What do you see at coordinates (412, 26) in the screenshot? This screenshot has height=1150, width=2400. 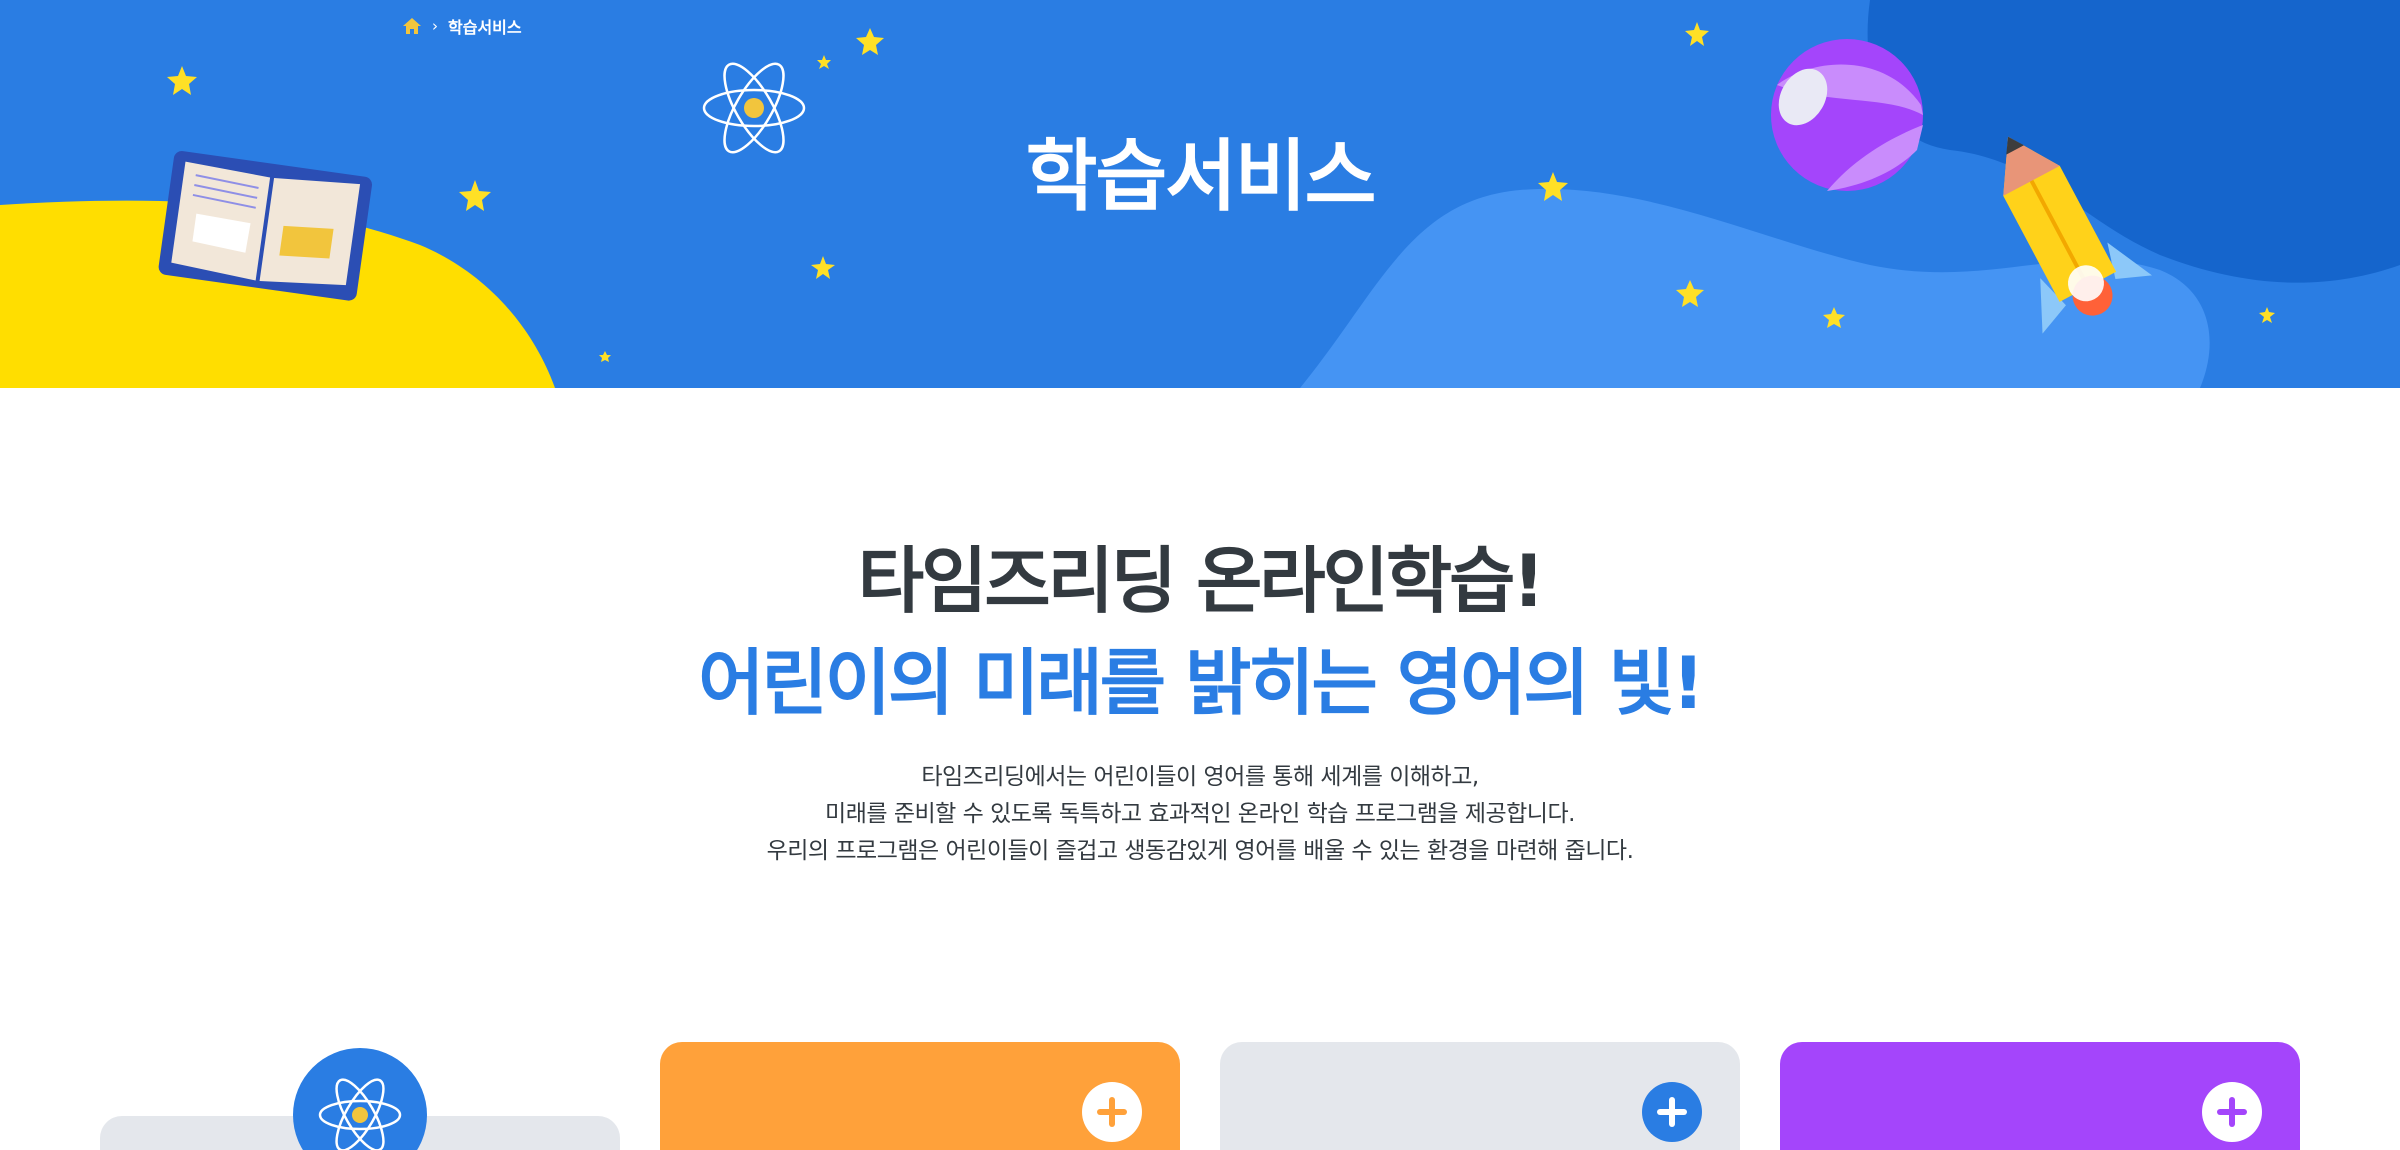 I see `home-icon` at bounding box center [412, 26].